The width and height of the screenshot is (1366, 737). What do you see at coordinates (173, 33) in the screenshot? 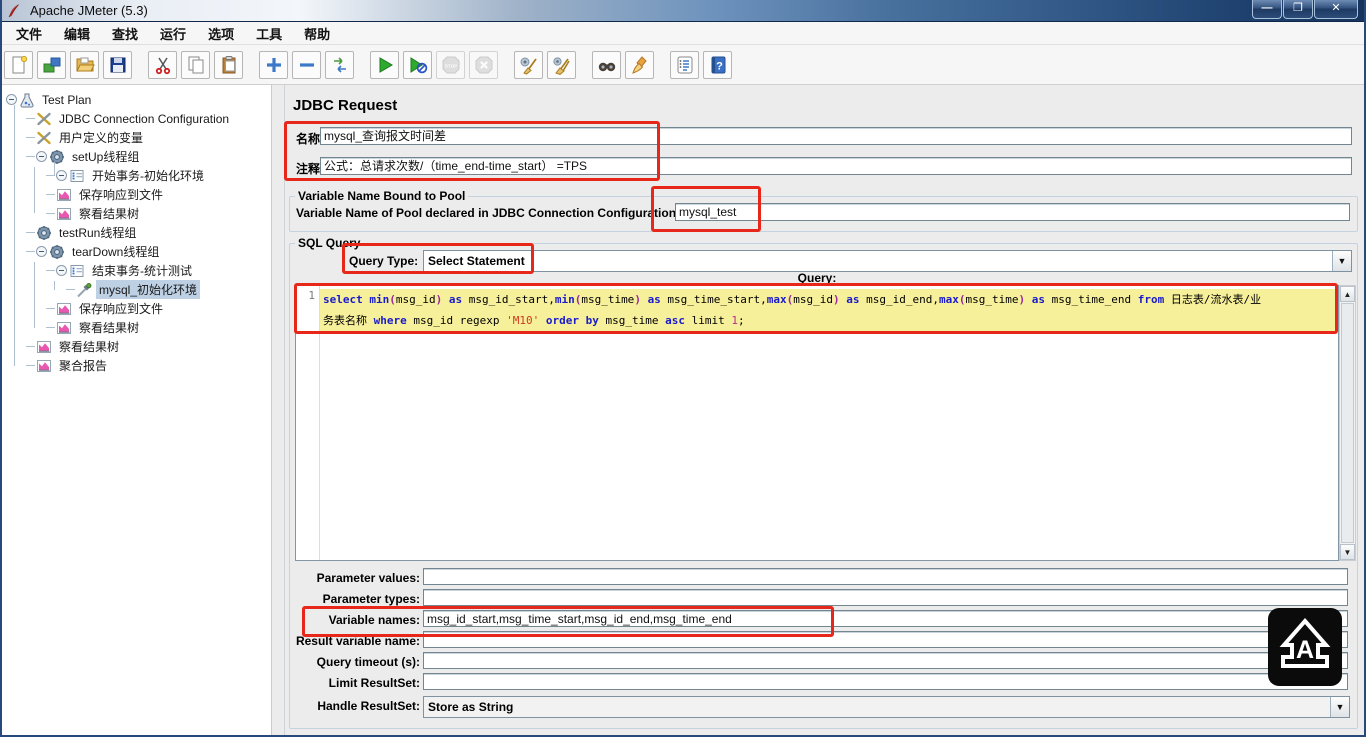
I see `menu-item: 运行` at bounding box center [173, 33].